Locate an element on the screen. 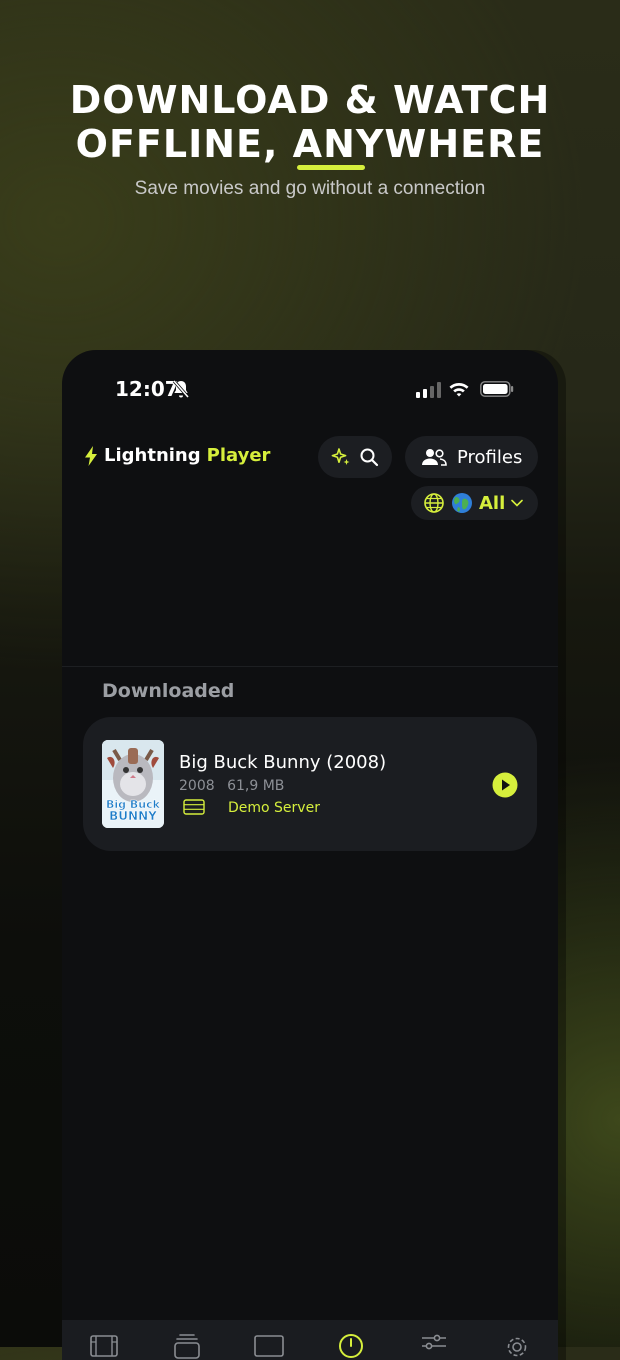 This screenshot has height=1360, width=620. wifi-icon is located at coordinates (459, 390).